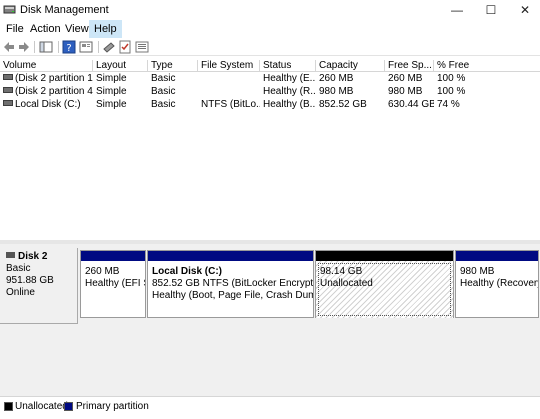 The height and width of the screenshot is (419, 540). Describe the element at coordinates (68, 406) in the screenshot. I see `primary-partition-swatch` at that location.